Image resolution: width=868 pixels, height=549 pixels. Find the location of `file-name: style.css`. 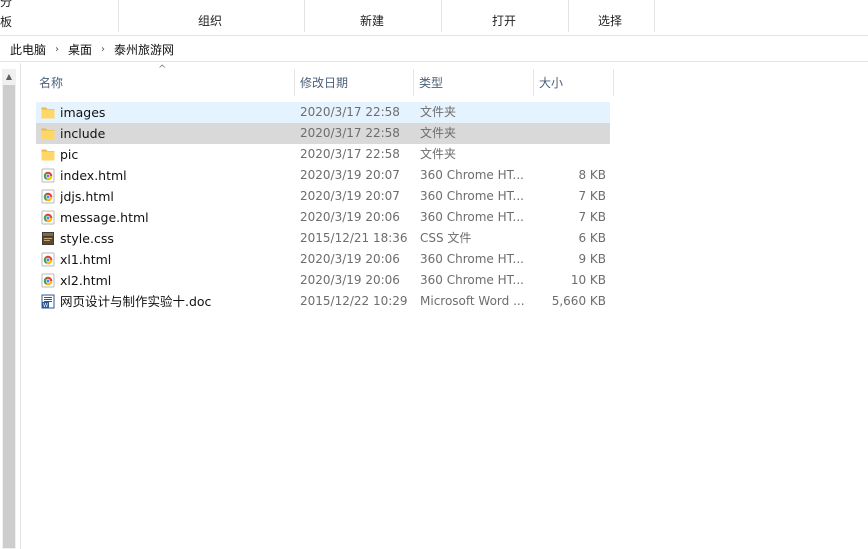

file-name: style.css is located at coordinates (87, 238).